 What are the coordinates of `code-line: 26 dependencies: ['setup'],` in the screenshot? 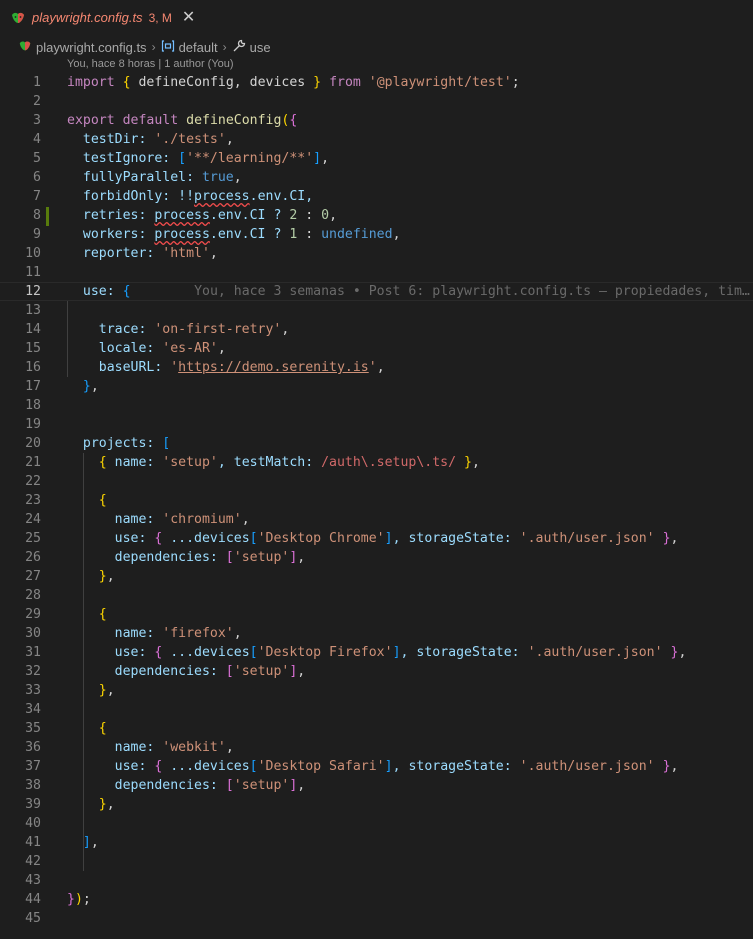 It's located at (165, 557).